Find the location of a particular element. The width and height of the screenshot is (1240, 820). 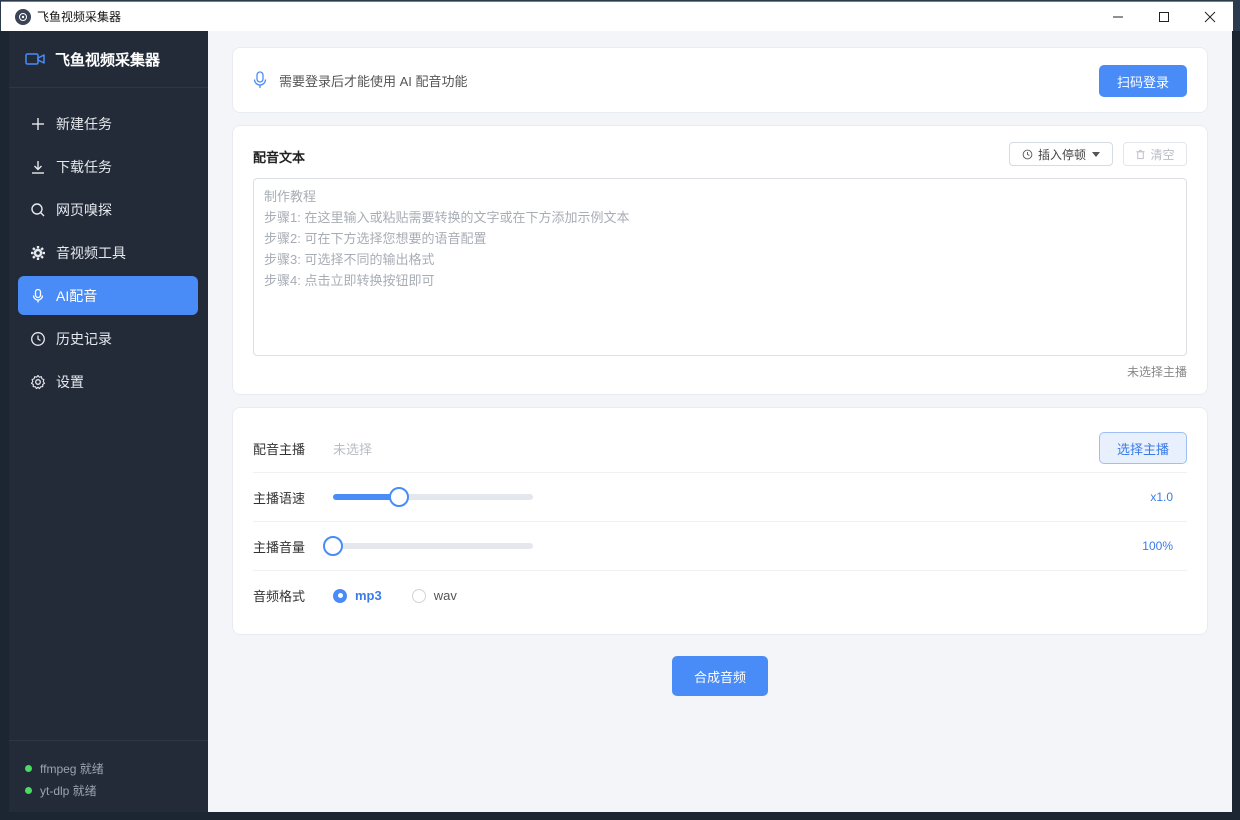

speed-slider is located at coordinates (433, 497).